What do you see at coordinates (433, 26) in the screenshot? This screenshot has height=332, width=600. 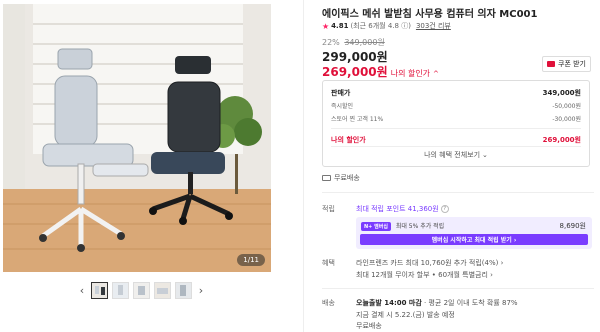 I see `review-count-link: 303건 리뷰` at bounding box center [433, 26].